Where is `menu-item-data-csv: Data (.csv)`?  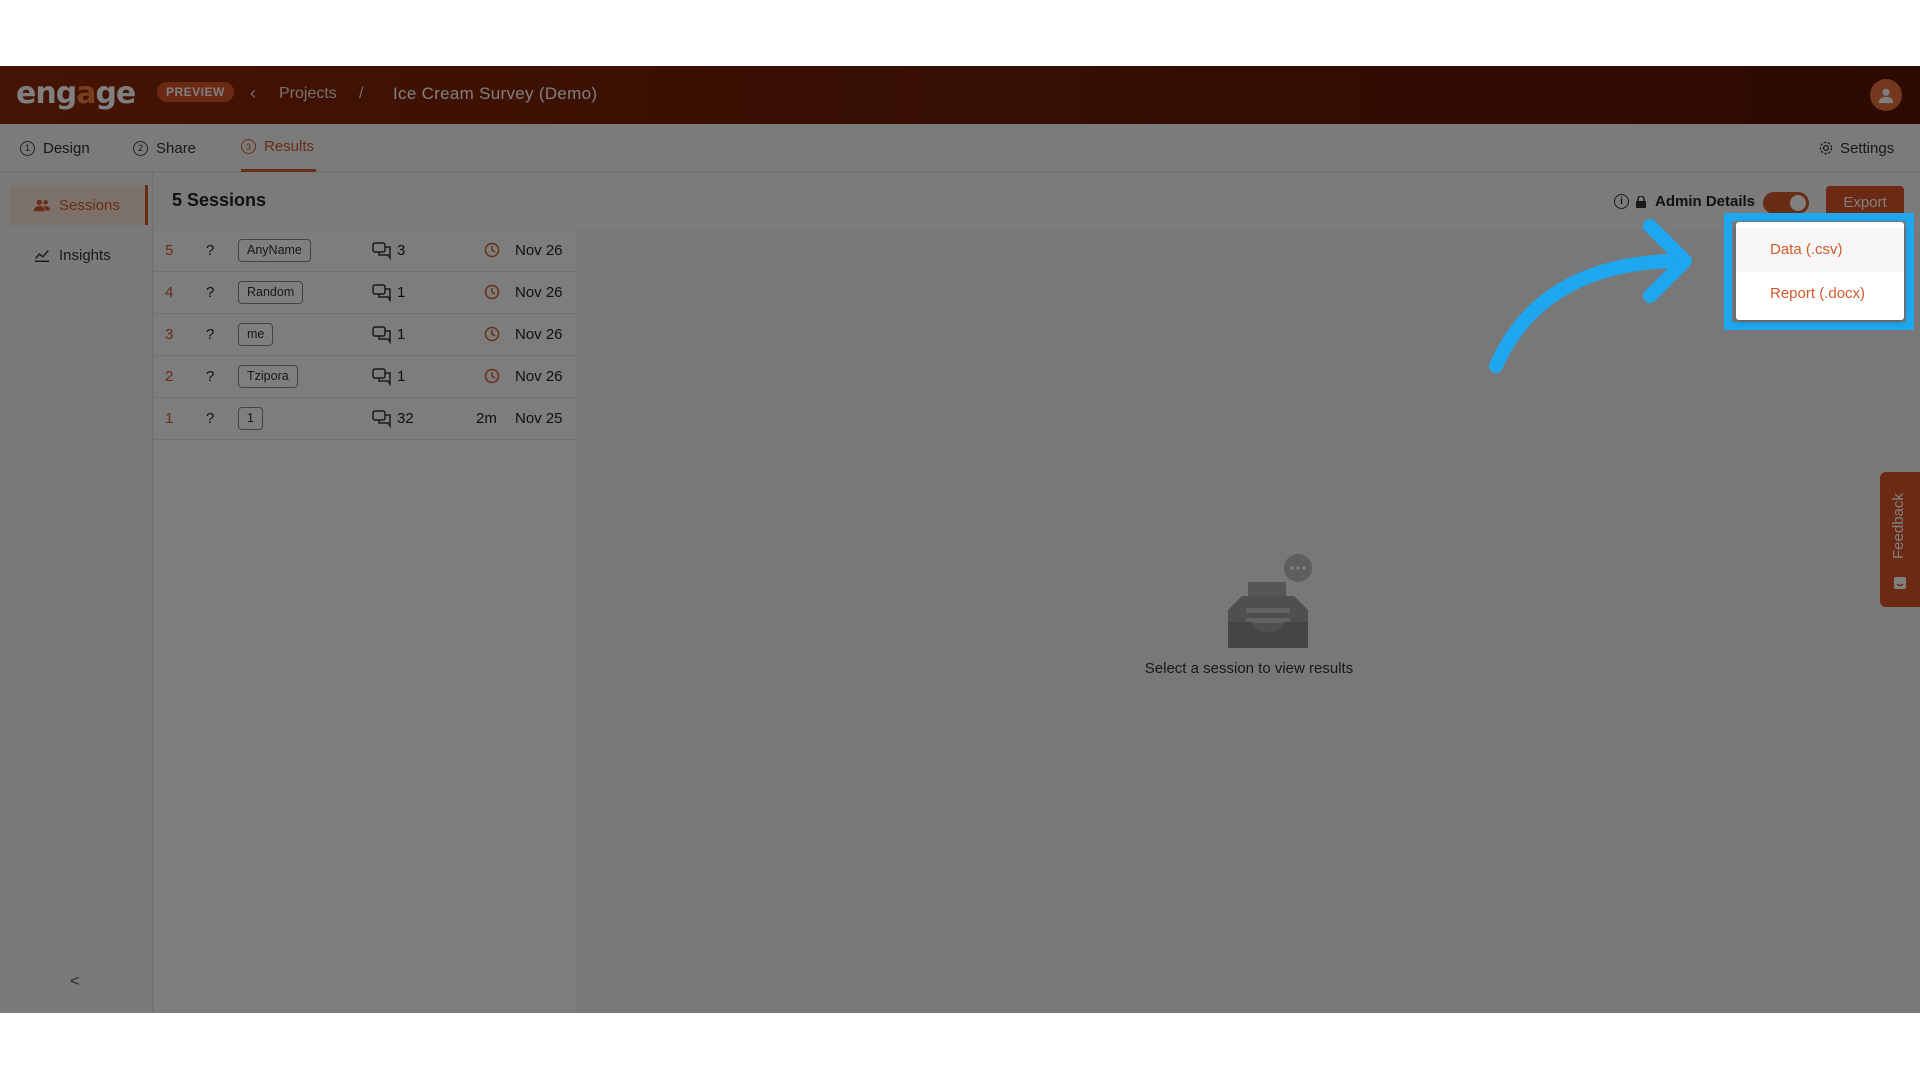
menu-item-data-csv: Data (.csv) is located at coordinates (1820, 250).